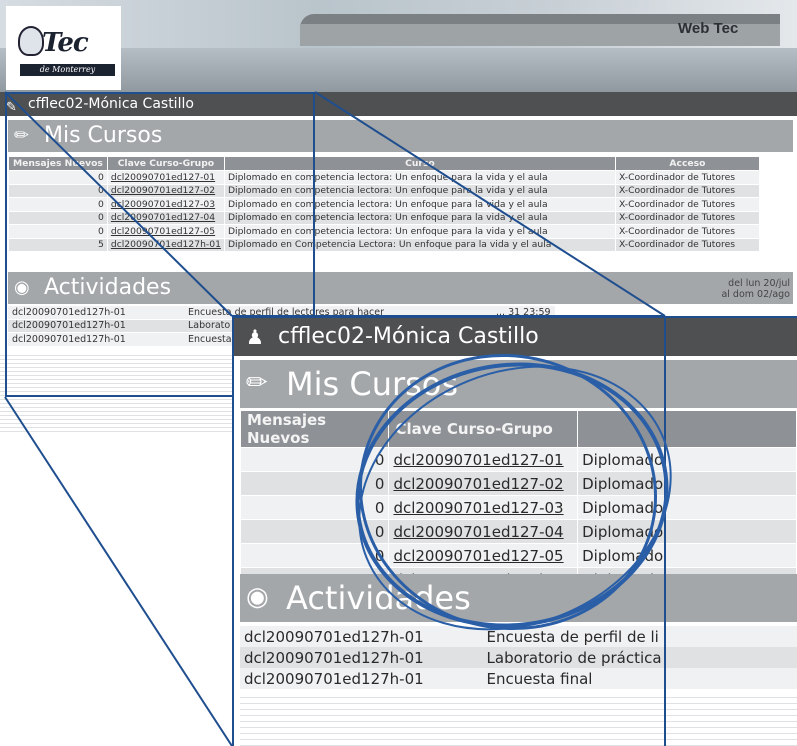 The image size is (797, 746). Describe the element at coordinates (255, 337) in the screenshot. I see `user-icon: ♟` at that location.